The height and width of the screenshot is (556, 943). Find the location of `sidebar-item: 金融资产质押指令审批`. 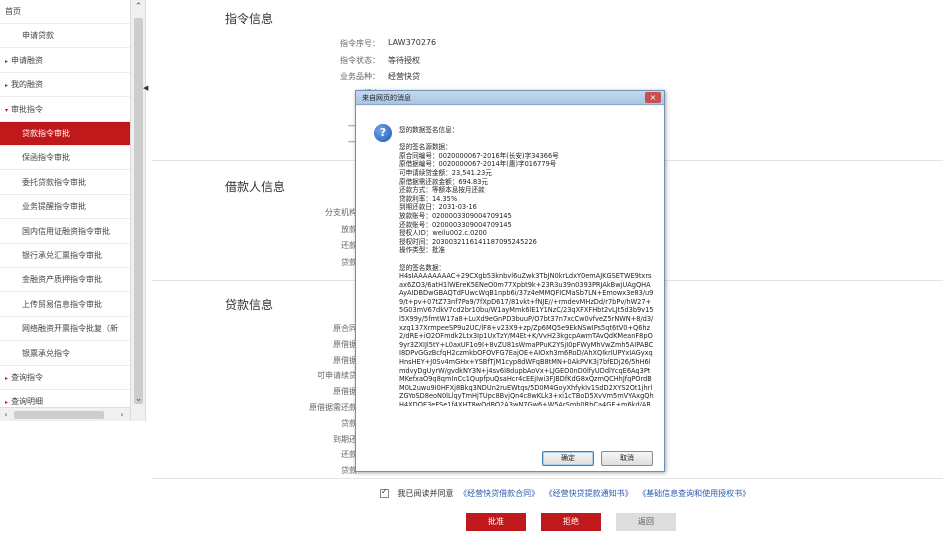

sidebar-item: 金融资产质押指令审批 is located at coordinates (65, 280).